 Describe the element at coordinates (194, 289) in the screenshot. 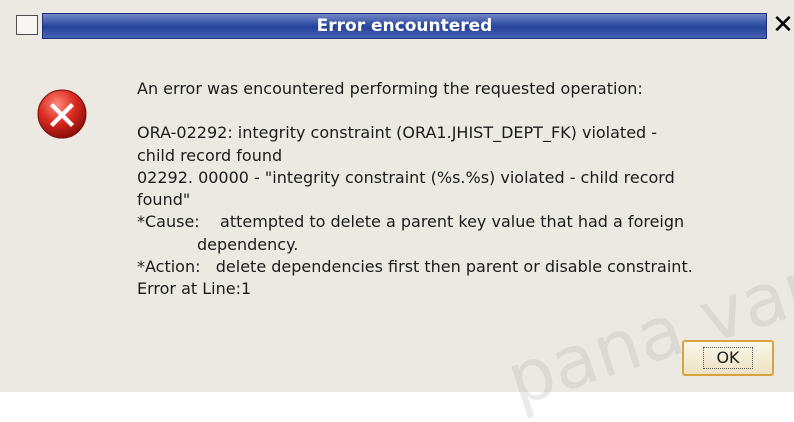

I see `message-line: Error at Line:1` at that location.